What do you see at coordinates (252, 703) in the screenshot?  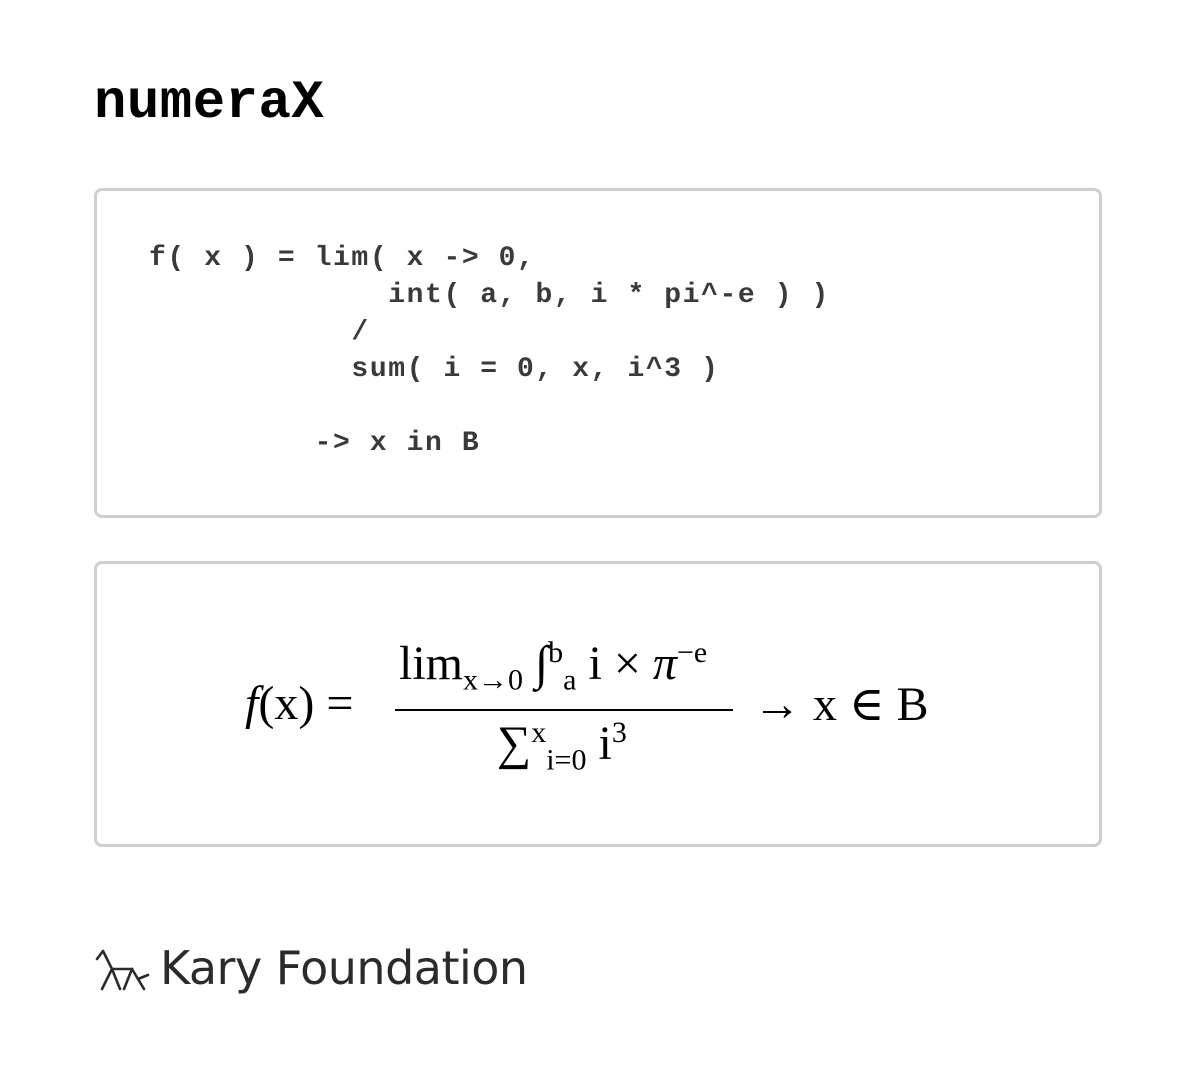 I see `function-name: f` at bounding box center [252, 703].